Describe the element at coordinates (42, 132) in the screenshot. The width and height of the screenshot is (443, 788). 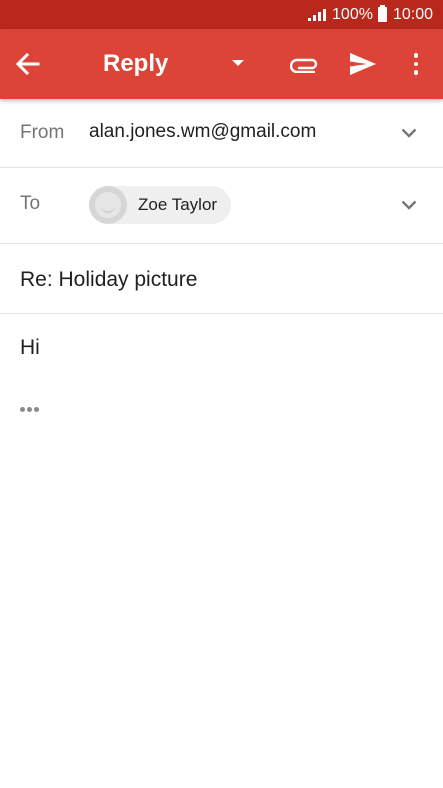
I see `from-label: From` at that location.